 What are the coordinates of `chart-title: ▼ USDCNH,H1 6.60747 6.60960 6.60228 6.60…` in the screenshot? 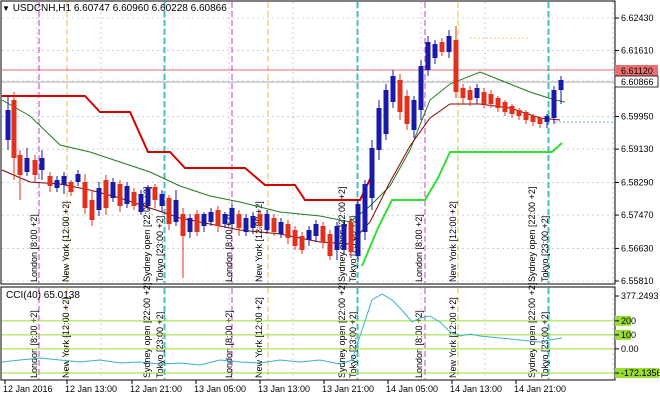 It's located at (114, 8).